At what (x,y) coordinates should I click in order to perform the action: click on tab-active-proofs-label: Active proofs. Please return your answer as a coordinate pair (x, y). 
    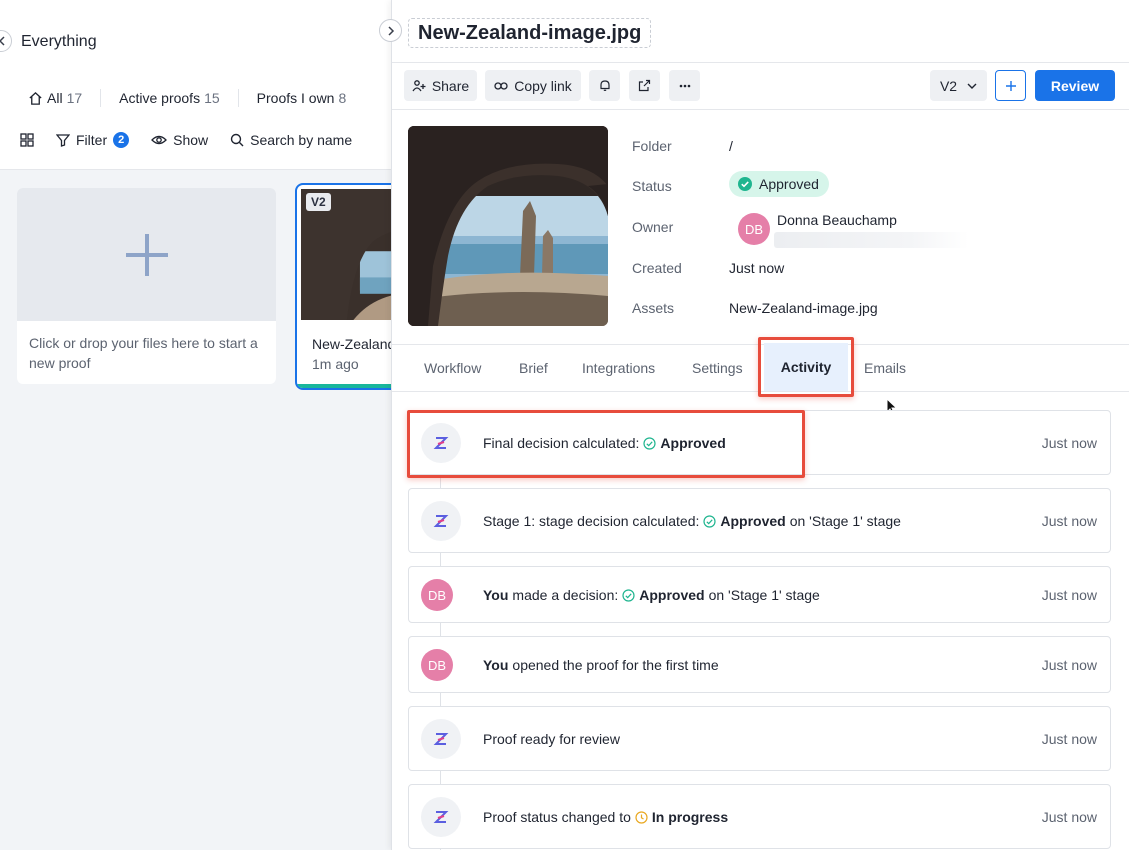
    Looking at the image, I should click on (160, 98).